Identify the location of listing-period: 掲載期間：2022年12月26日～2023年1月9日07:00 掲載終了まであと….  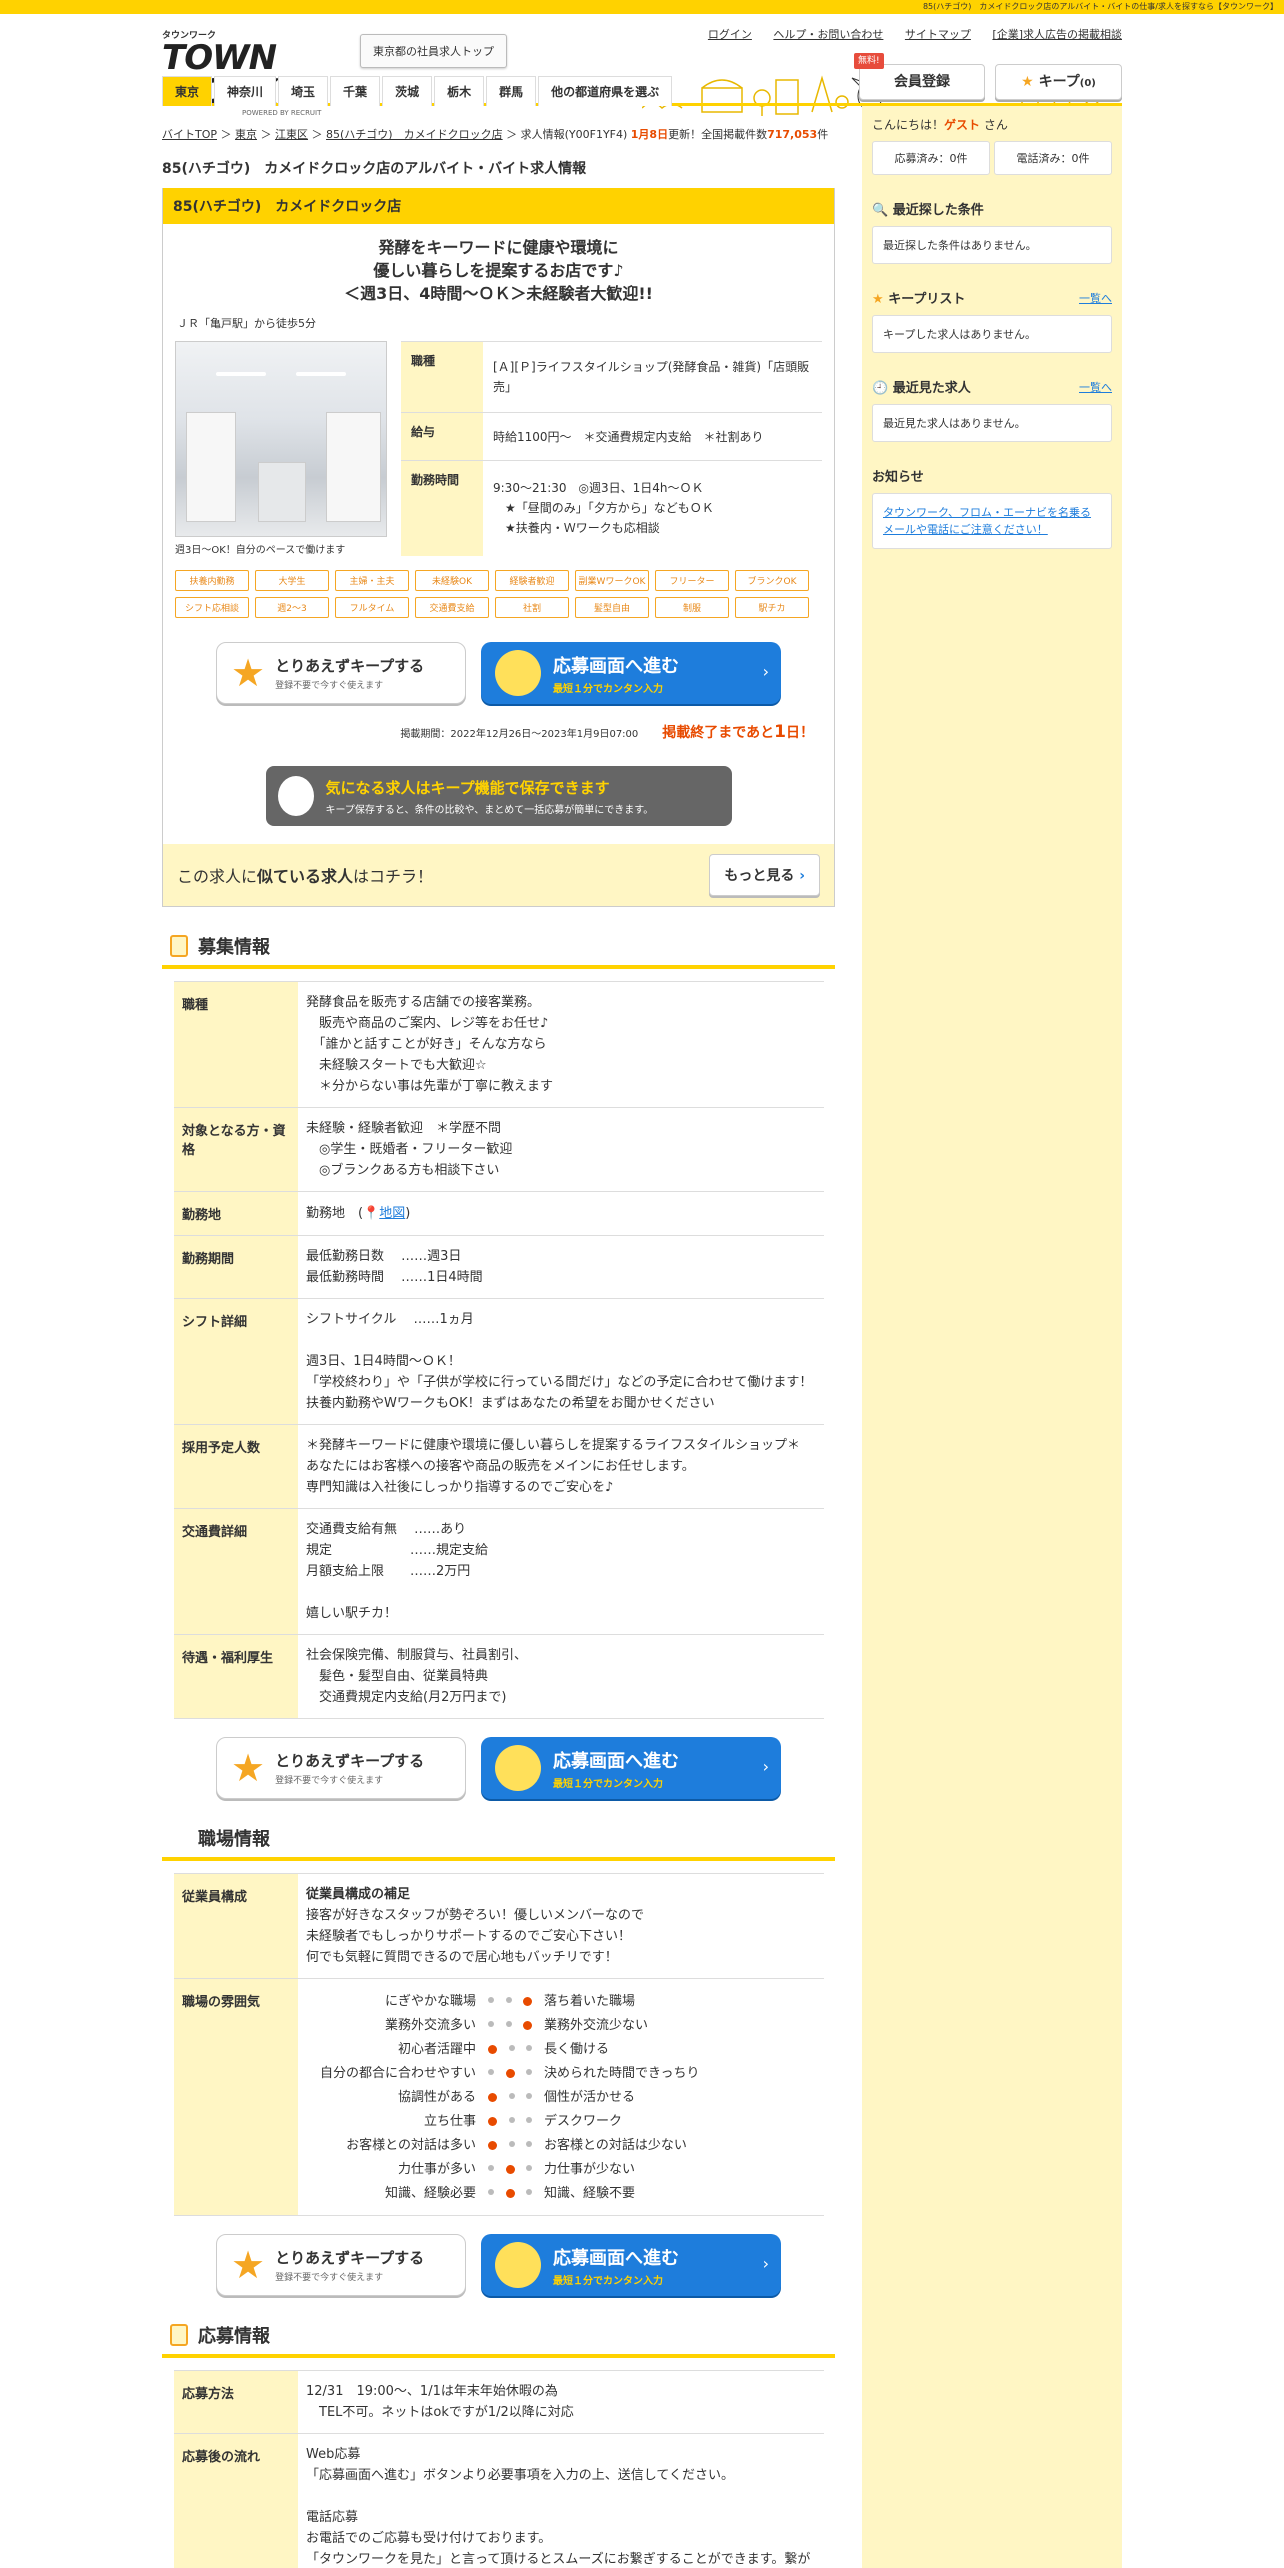
(488, 732).